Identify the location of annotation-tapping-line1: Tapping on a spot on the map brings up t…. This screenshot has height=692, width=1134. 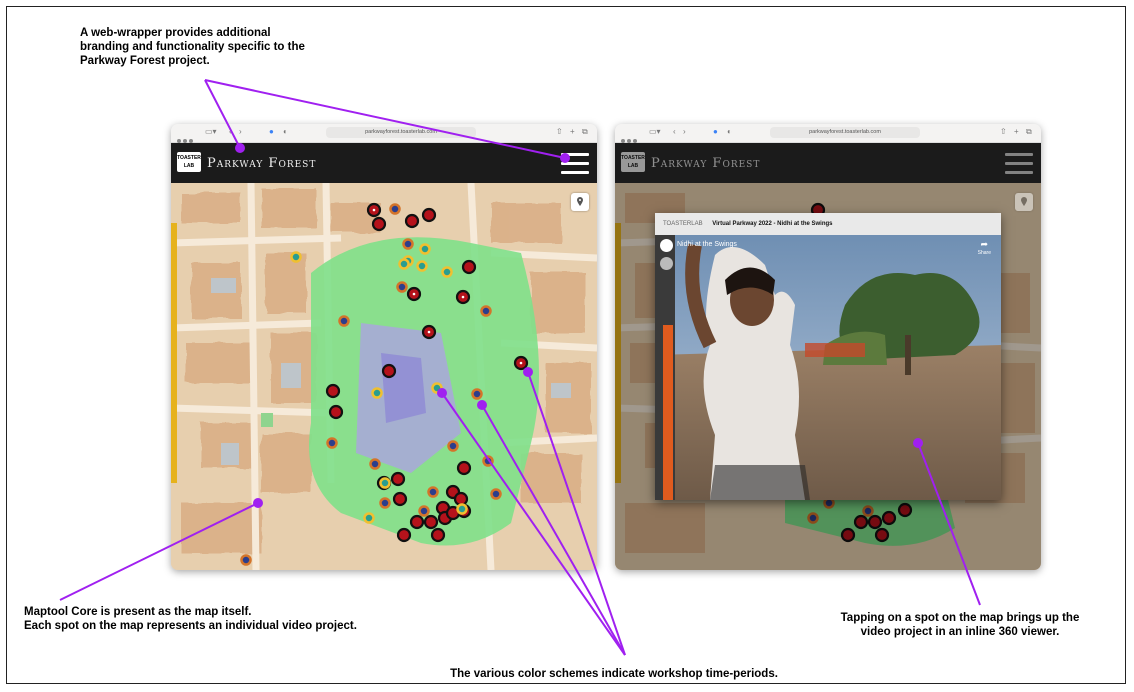
(960, 618).